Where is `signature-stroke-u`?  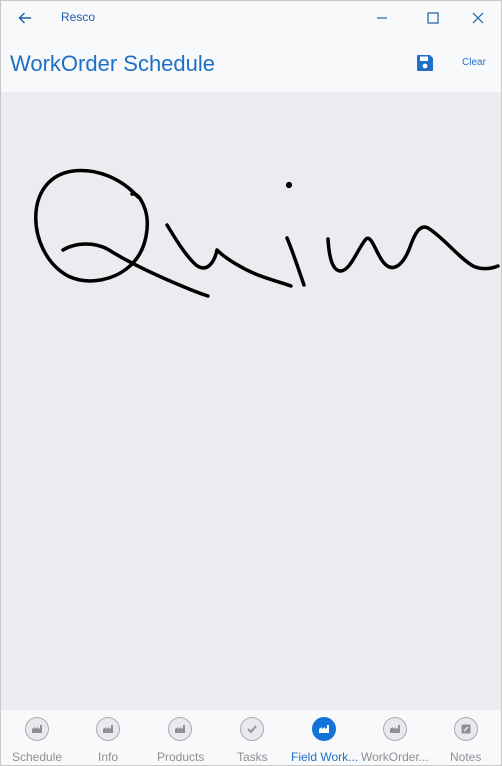 signature-stroke-u is located at coordinates (229, 255).